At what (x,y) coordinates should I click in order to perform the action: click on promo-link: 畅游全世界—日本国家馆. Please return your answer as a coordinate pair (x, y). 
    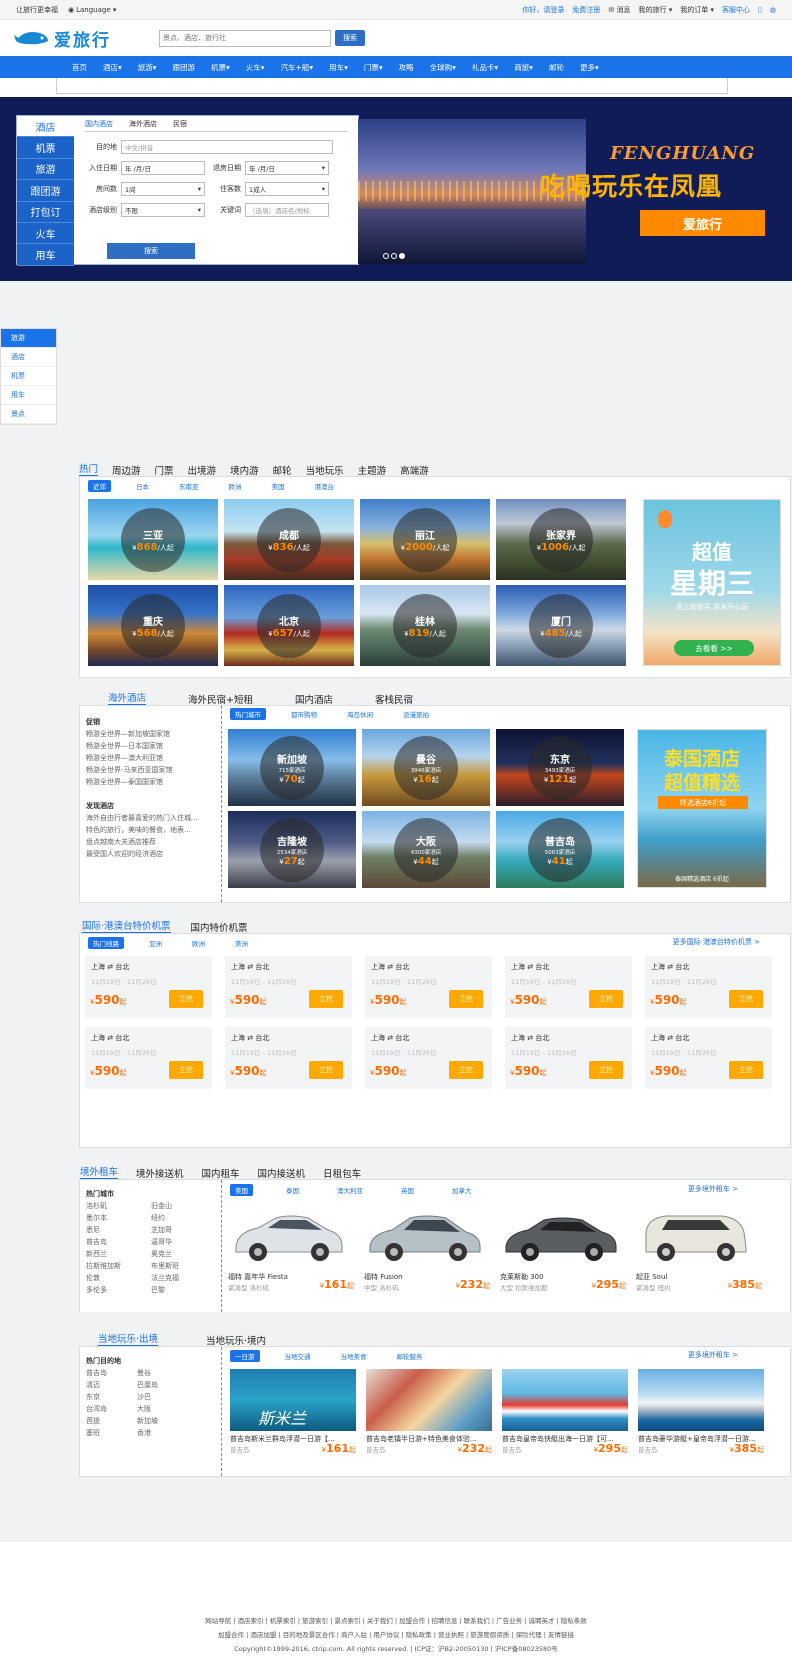
    Looking at the image, I should click on (153, 746).